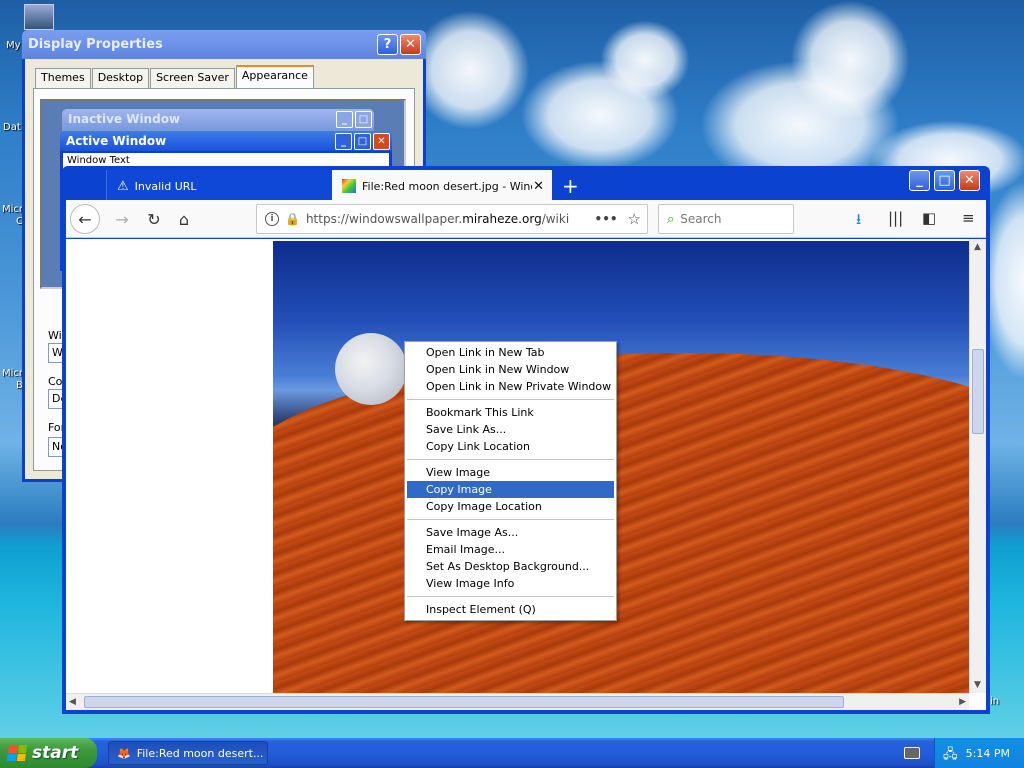 The height and width of the screenshot is (768, 1024). What do you see at coordinates (988, 753) in the screenshot?
I see `clock: 5:14 PM` at bounding box center [988, 753].